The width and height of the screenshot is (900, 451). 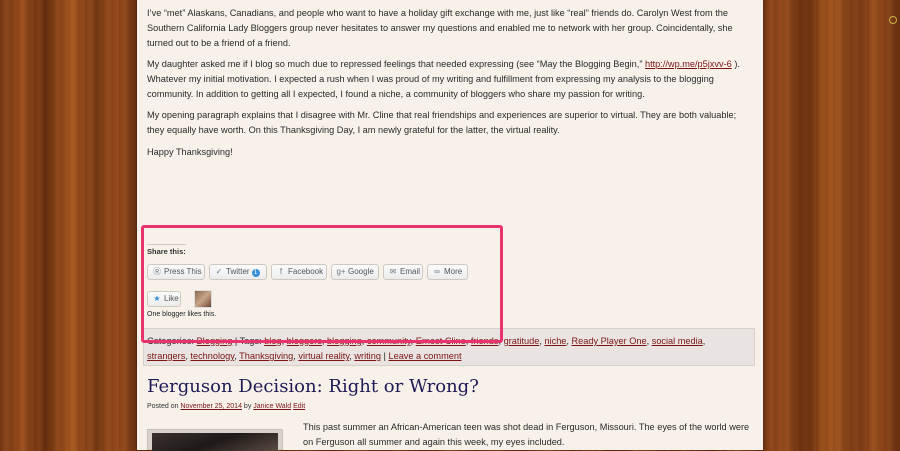 What do you see at coordinates (266, 356) in the screenshot?
I see `tag-link: Thanksgiving` at bounding box center [266, 356].